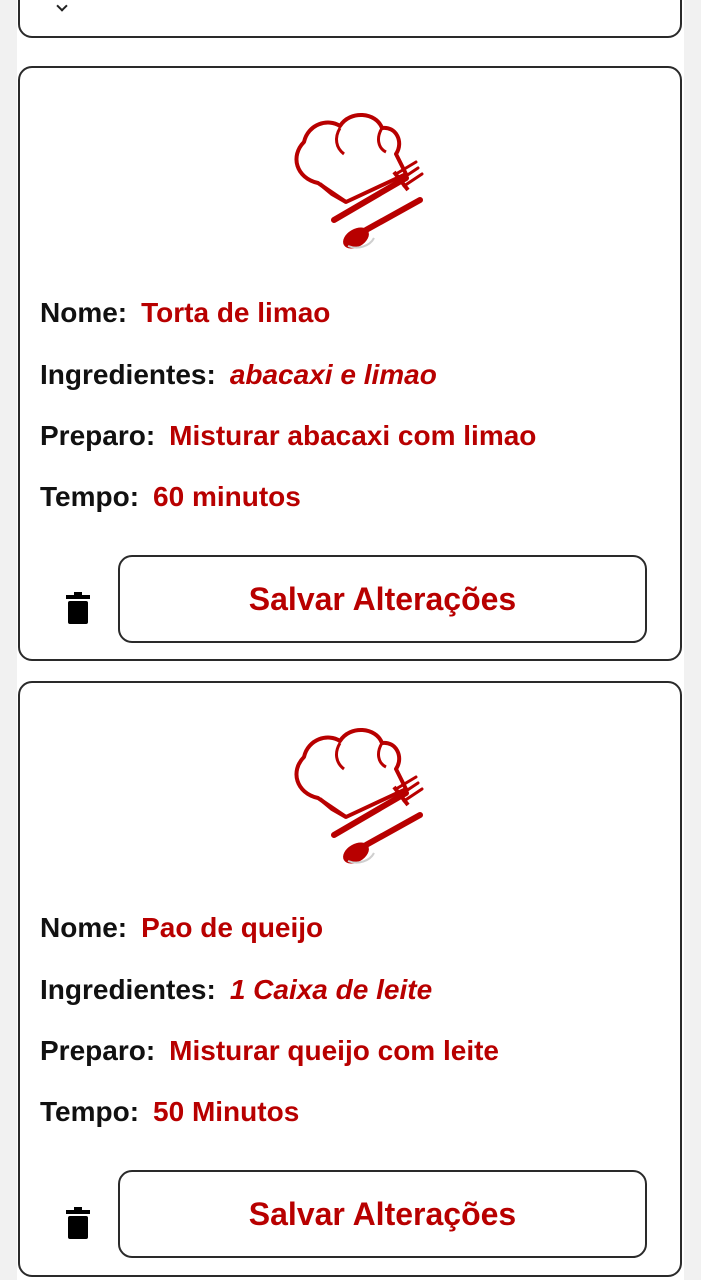 The height and width of the screenshot is (1280, 701). What do you see at coordinates (334, 1050) in the screenshot?
I see `recipe-preparation-value: Misturar queijo com leite` at bounding box center [334, 1050].